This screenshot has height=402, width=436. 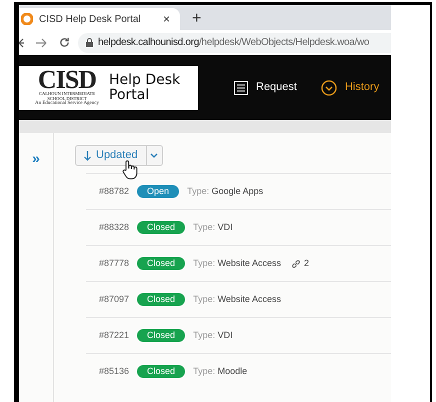 What do you see at coordinates (225, 191) in the screenshot?
I see `ticket-type: Type: Google Apps` at bounding box center [225, 191].